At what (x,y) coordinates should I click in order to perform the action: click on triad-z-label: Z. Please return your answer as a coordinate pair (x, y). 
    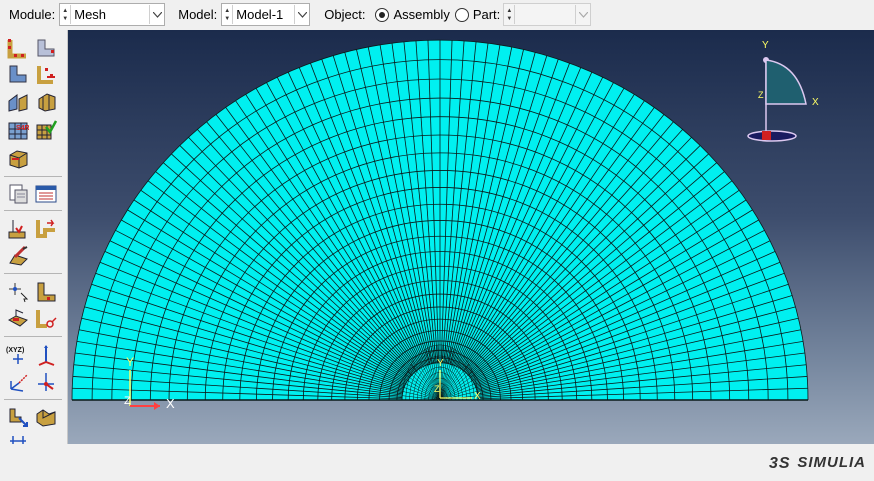
    Looking at the image, I should click on (127, 401).